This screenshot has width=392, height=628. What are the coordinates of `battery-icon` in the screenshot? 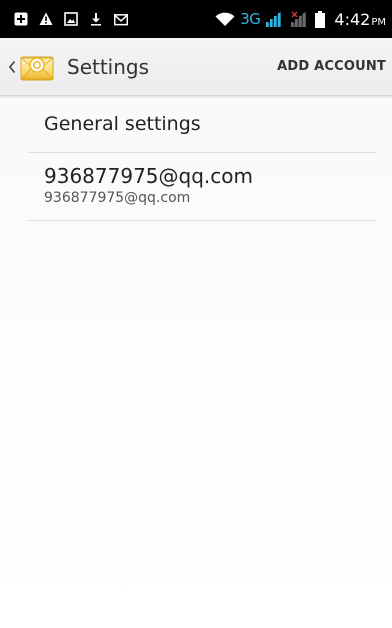 It's located at (320, 19).